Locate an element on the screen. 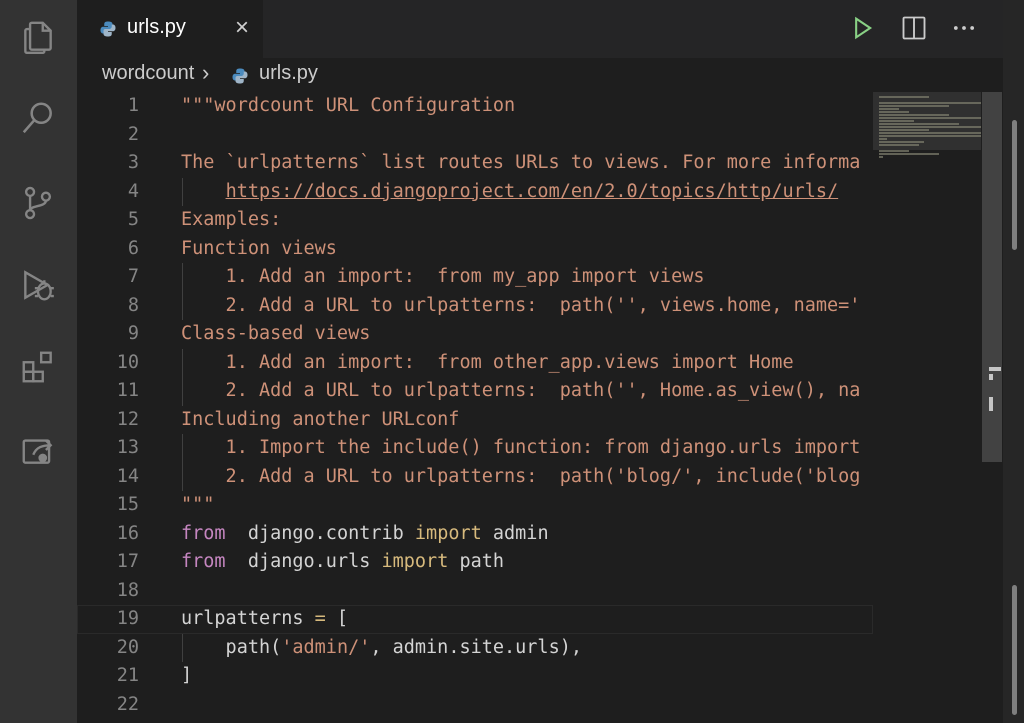  line-number: 9 is located at coordinates (133, 333).